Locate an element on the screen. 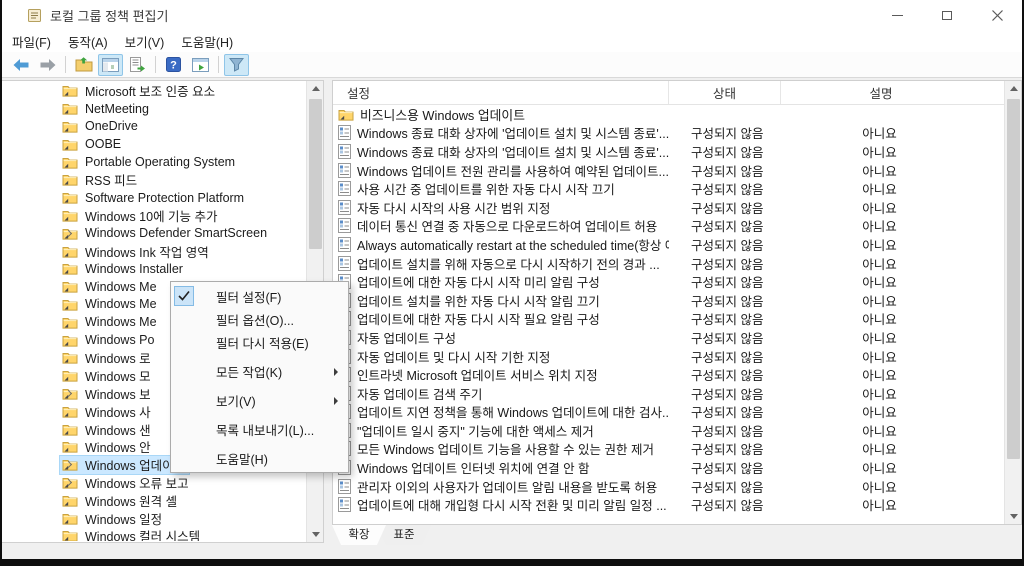  column-header-comment: 설명 is located at coordinates (901, 92).